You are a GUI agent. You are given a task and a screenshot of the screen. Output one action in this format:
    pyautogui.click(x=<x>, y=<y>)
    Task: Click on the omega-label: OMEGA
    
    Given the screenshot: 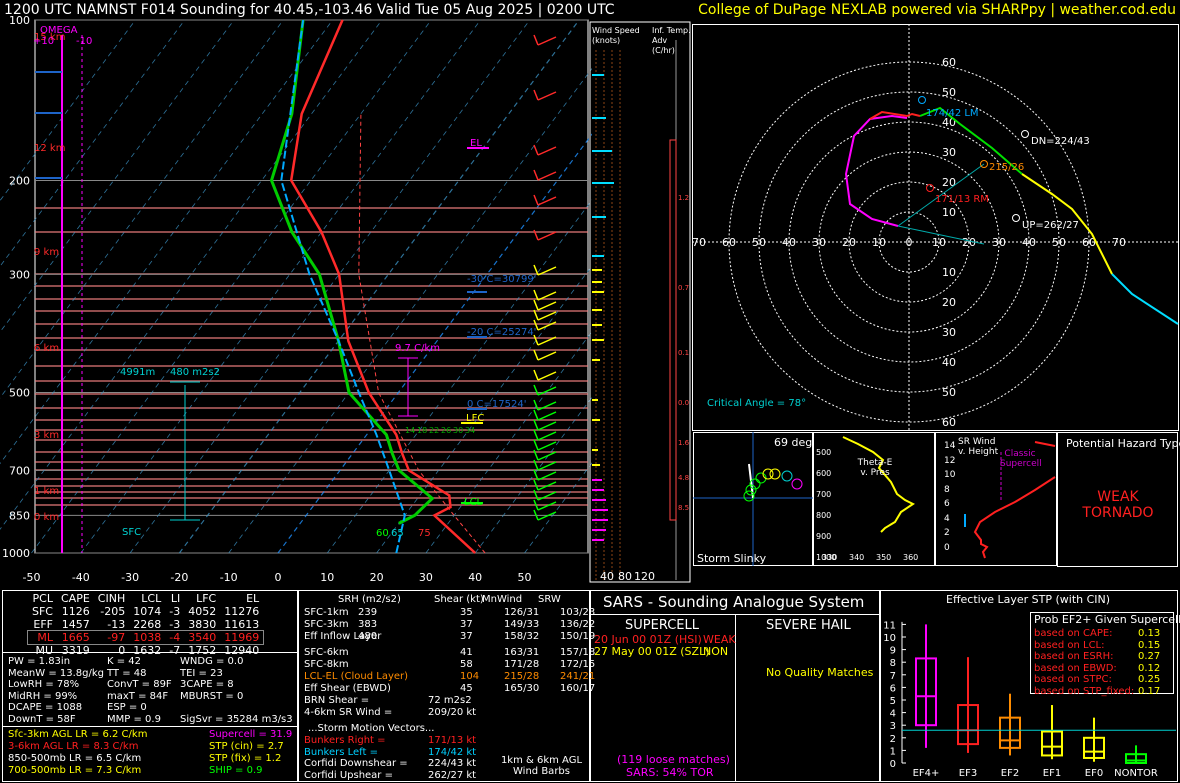 What is the action you would take?
    pyautogui.click(x=59, y=30)
    